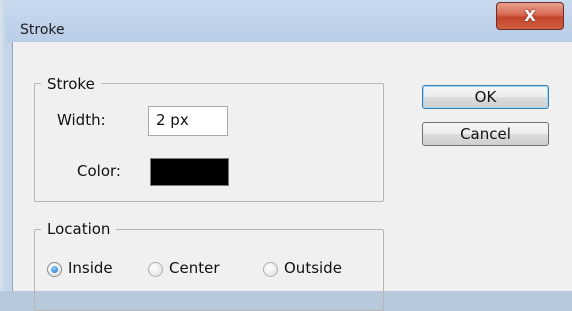 The image size is (572, 311). What do you see at coordinates (90, 268) in the screenshot?
I see `radio-inside-label: Inside` at bounding box center [90, 268].